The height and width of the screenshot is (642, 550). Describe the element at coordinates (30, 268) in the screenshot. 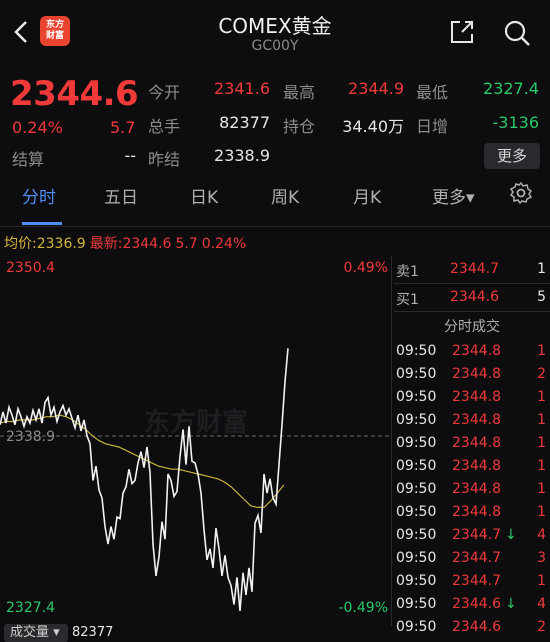

I see `chart-top-price: 2350.4` at that location.